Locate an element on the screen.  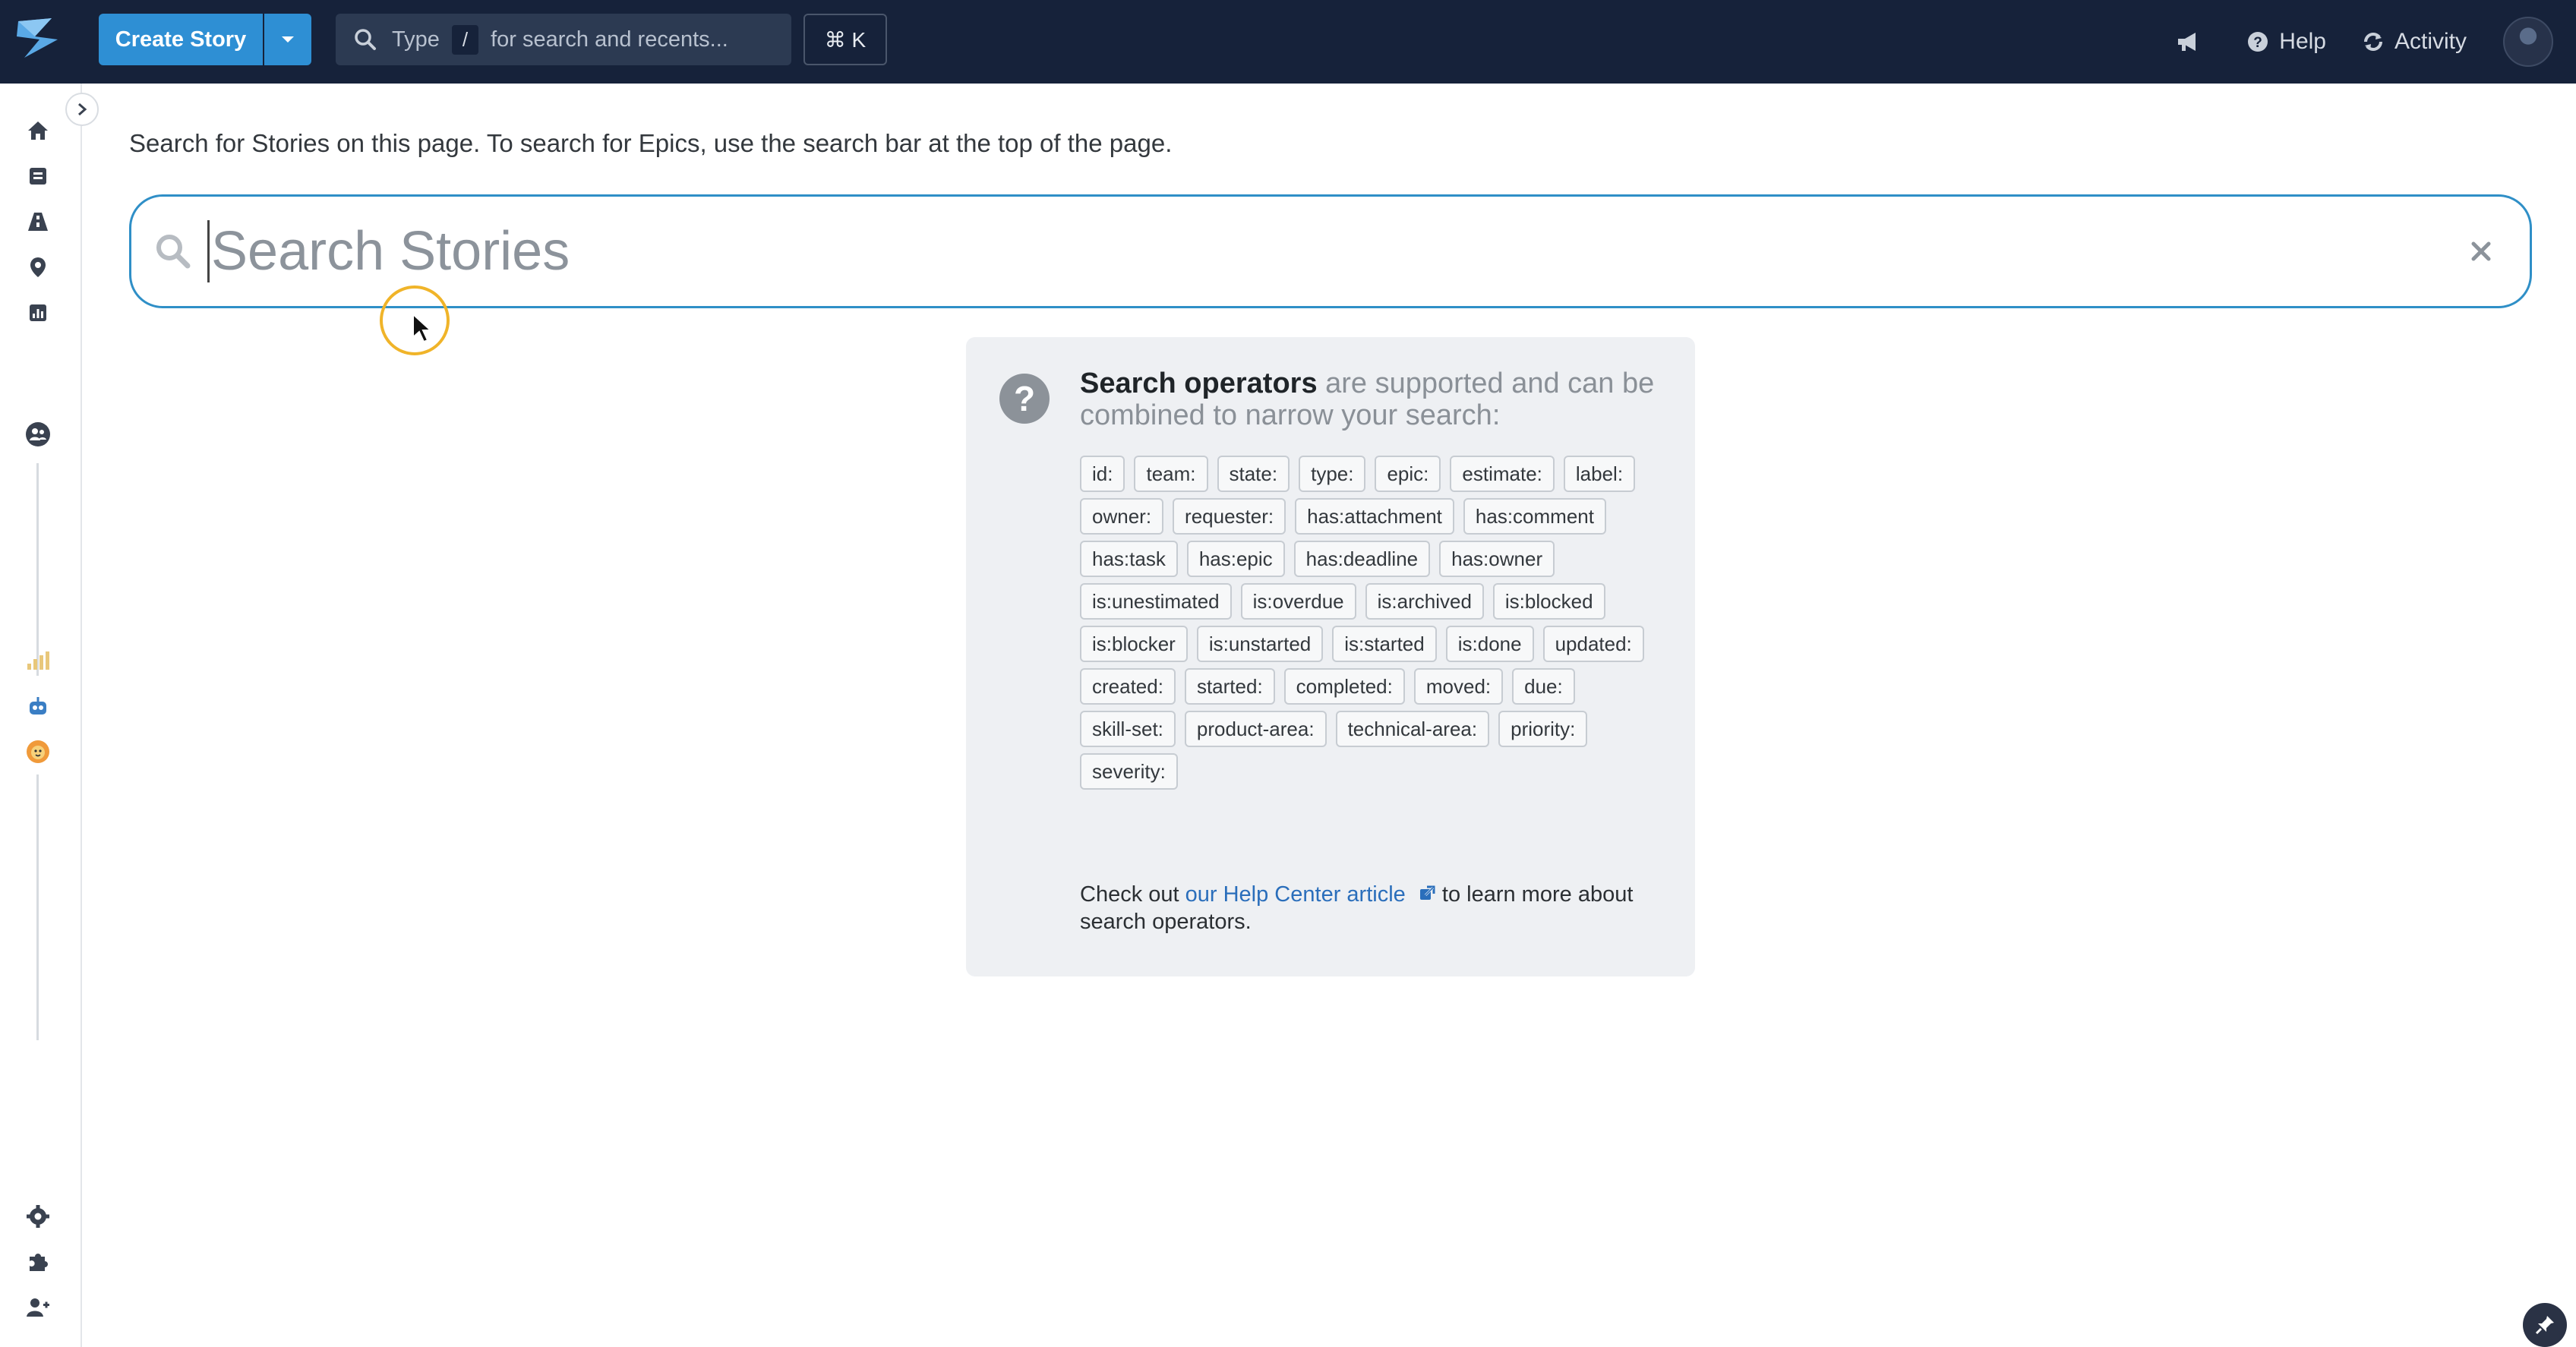
operator-tag: estimate: is located at coordinates (1502, 474).